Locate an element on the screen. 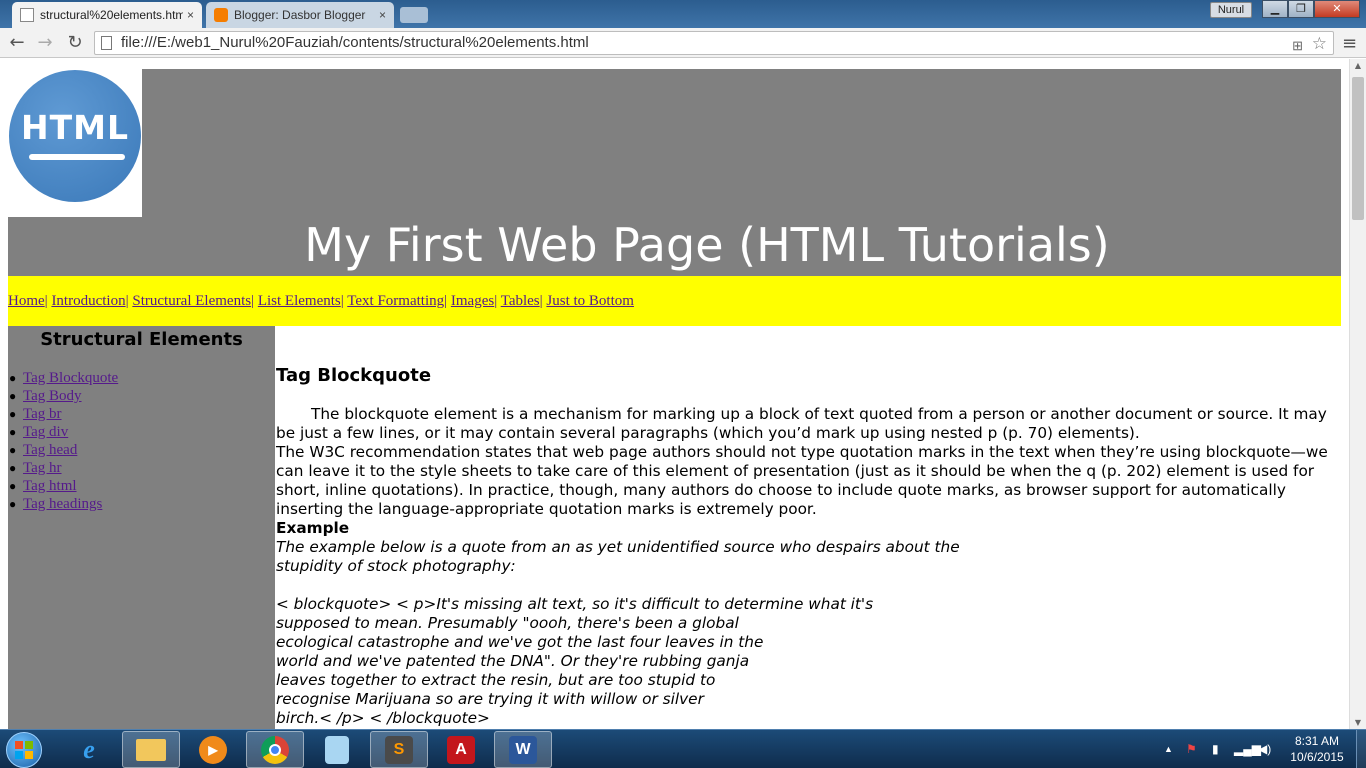  volume-icon: ◀) is located at coordinates (1264, 749).